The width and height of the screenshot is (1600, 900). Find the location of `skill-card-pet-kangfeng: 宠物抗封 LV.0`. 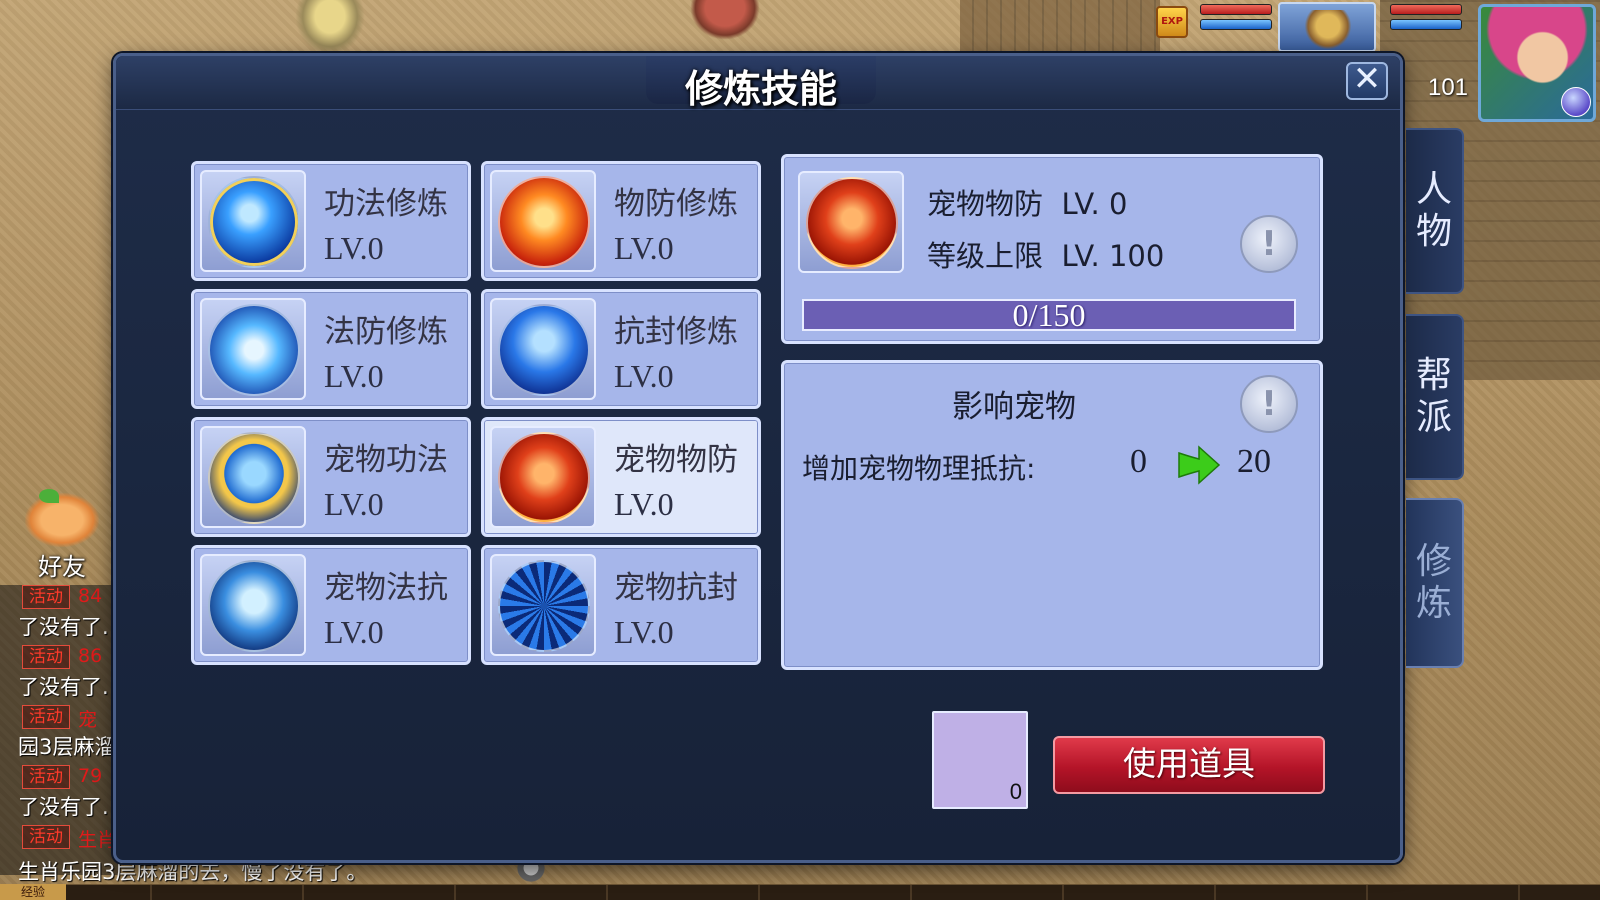

skill-card-pet-kangfeng: 宠物抗封 LV.0 is located at coordinates (621, 605).